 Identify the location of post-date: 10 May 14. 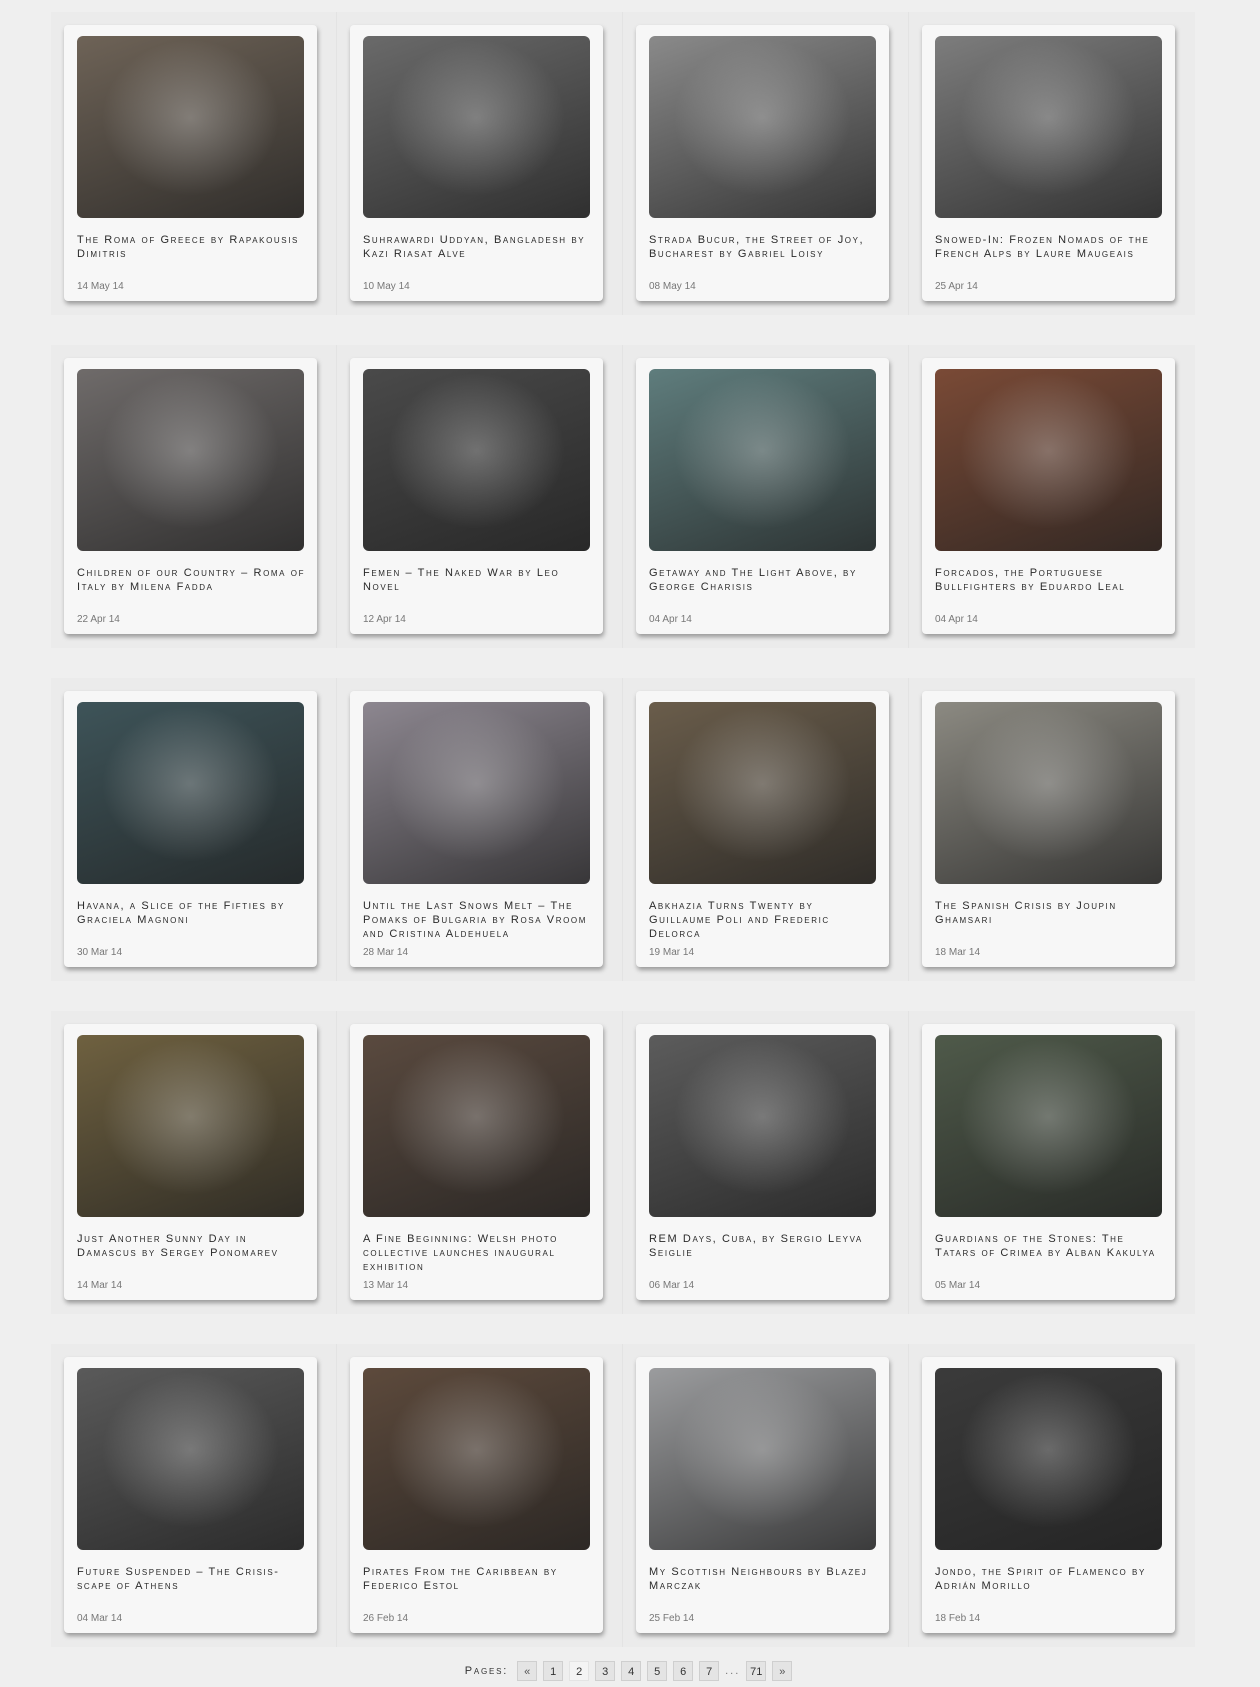
(386, 286).